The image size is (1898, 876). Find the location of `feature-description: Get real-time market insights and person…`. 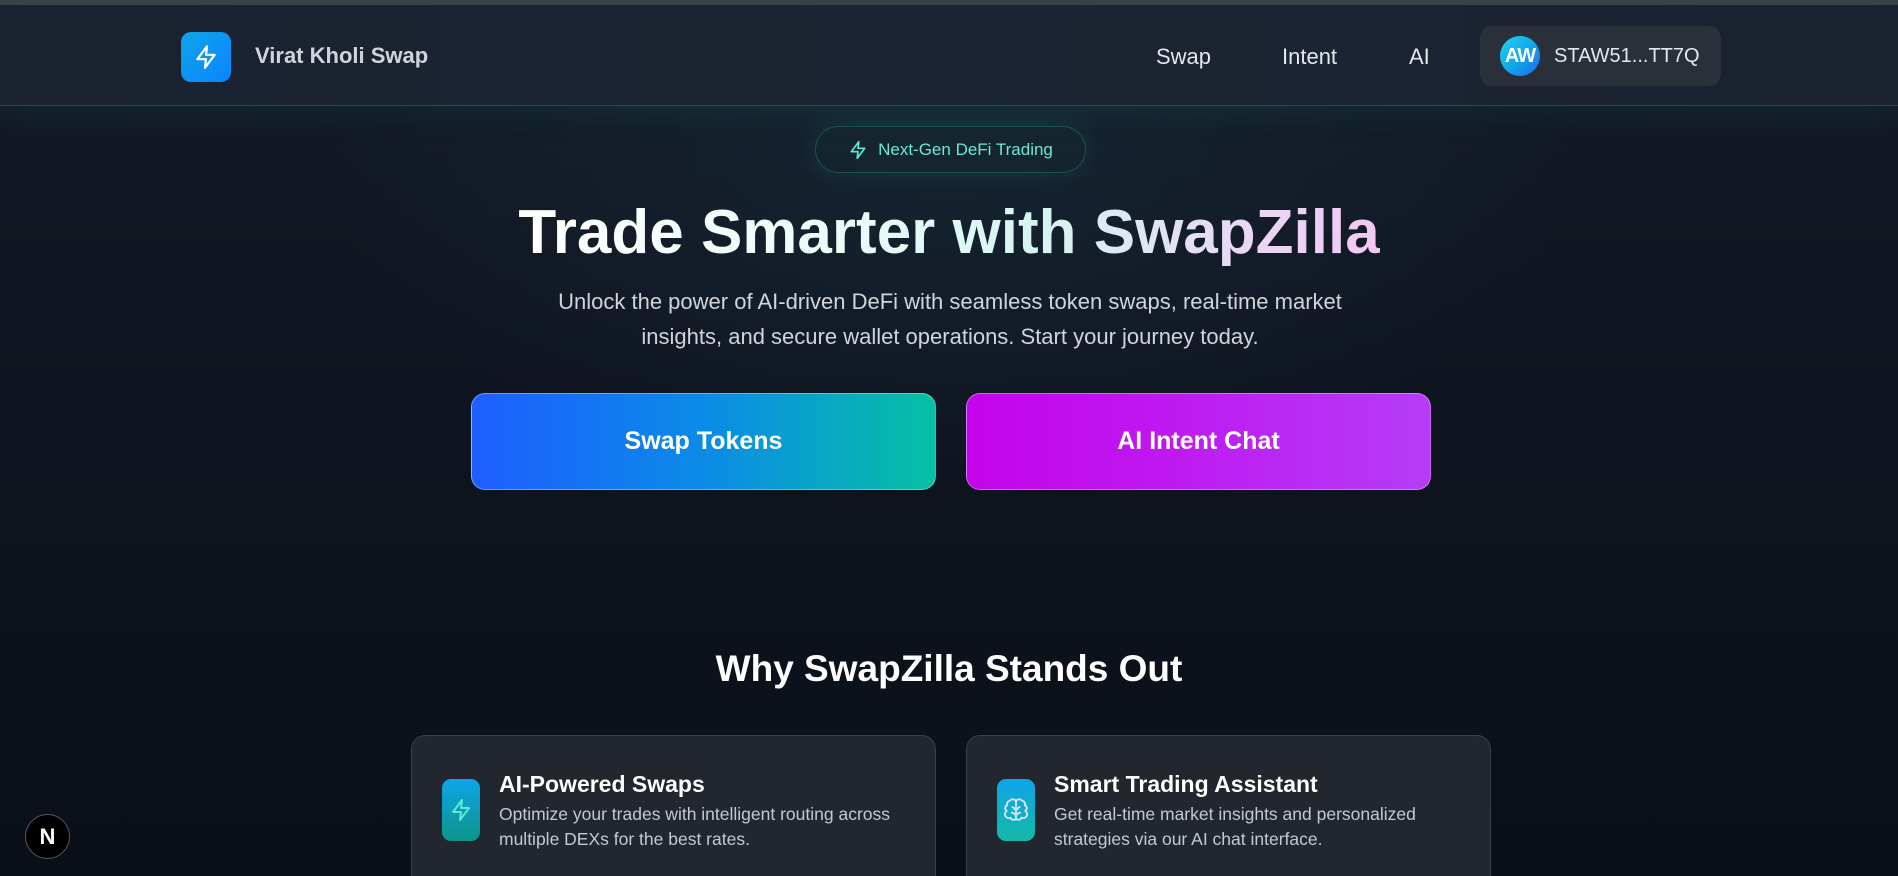

feature-description: Get real-time market insights and person… is located at coordinates (1235, 826).